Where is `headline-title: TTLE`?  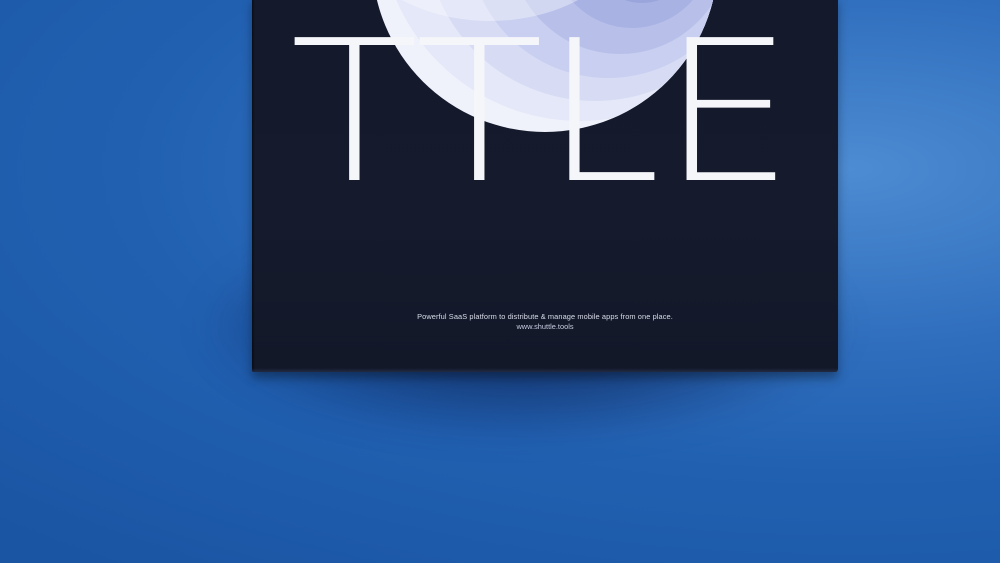 headline-title: TTLE is located at coordinates (542, 110).